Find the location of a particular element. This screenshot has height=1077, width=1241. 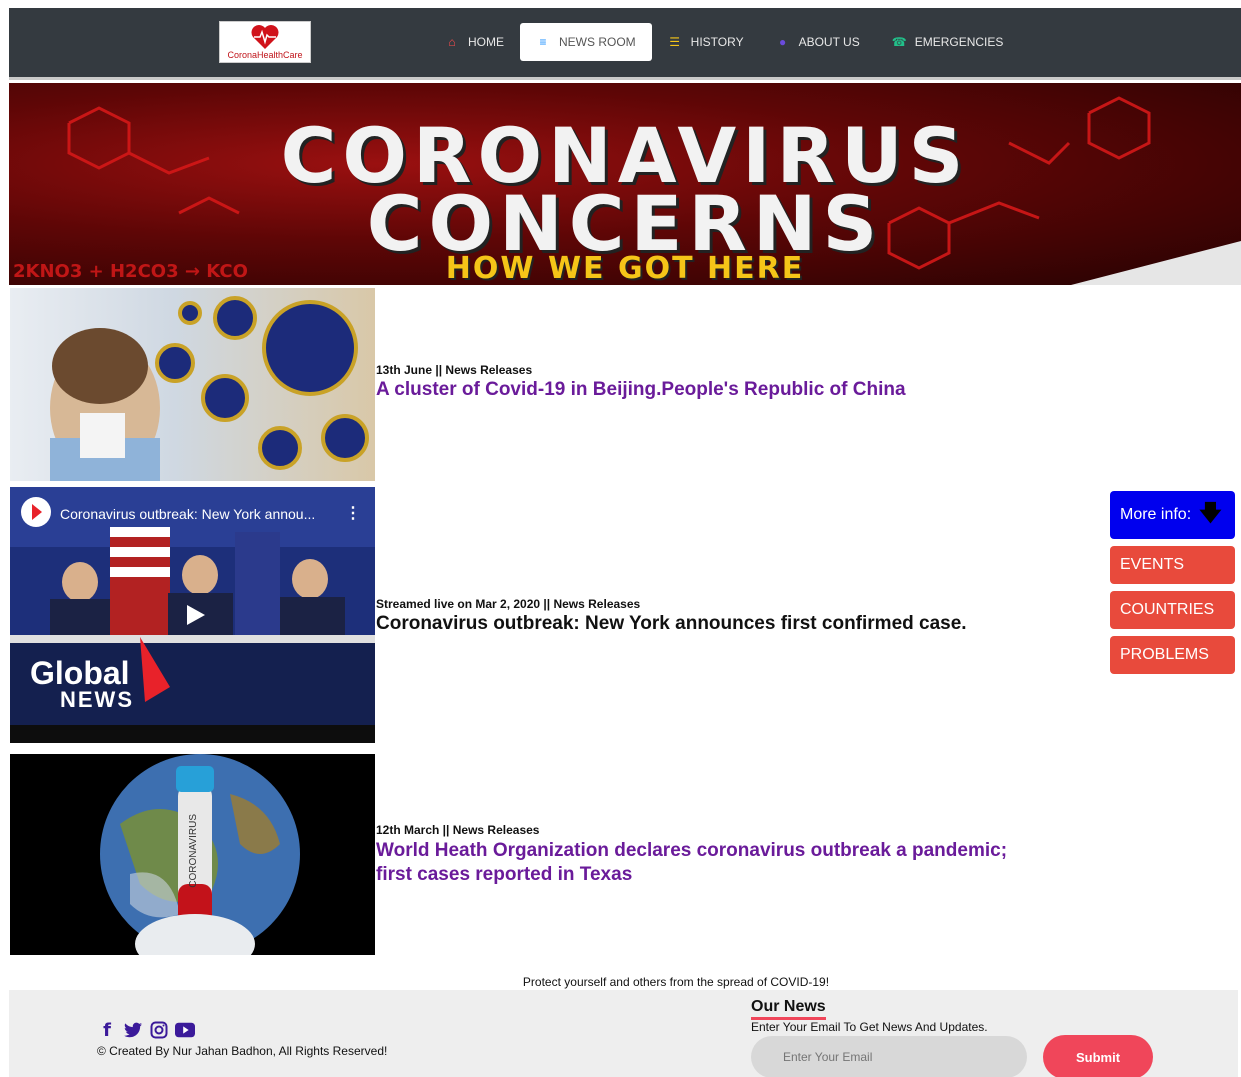

twitter-icon is located at coordinates (133, 1030).